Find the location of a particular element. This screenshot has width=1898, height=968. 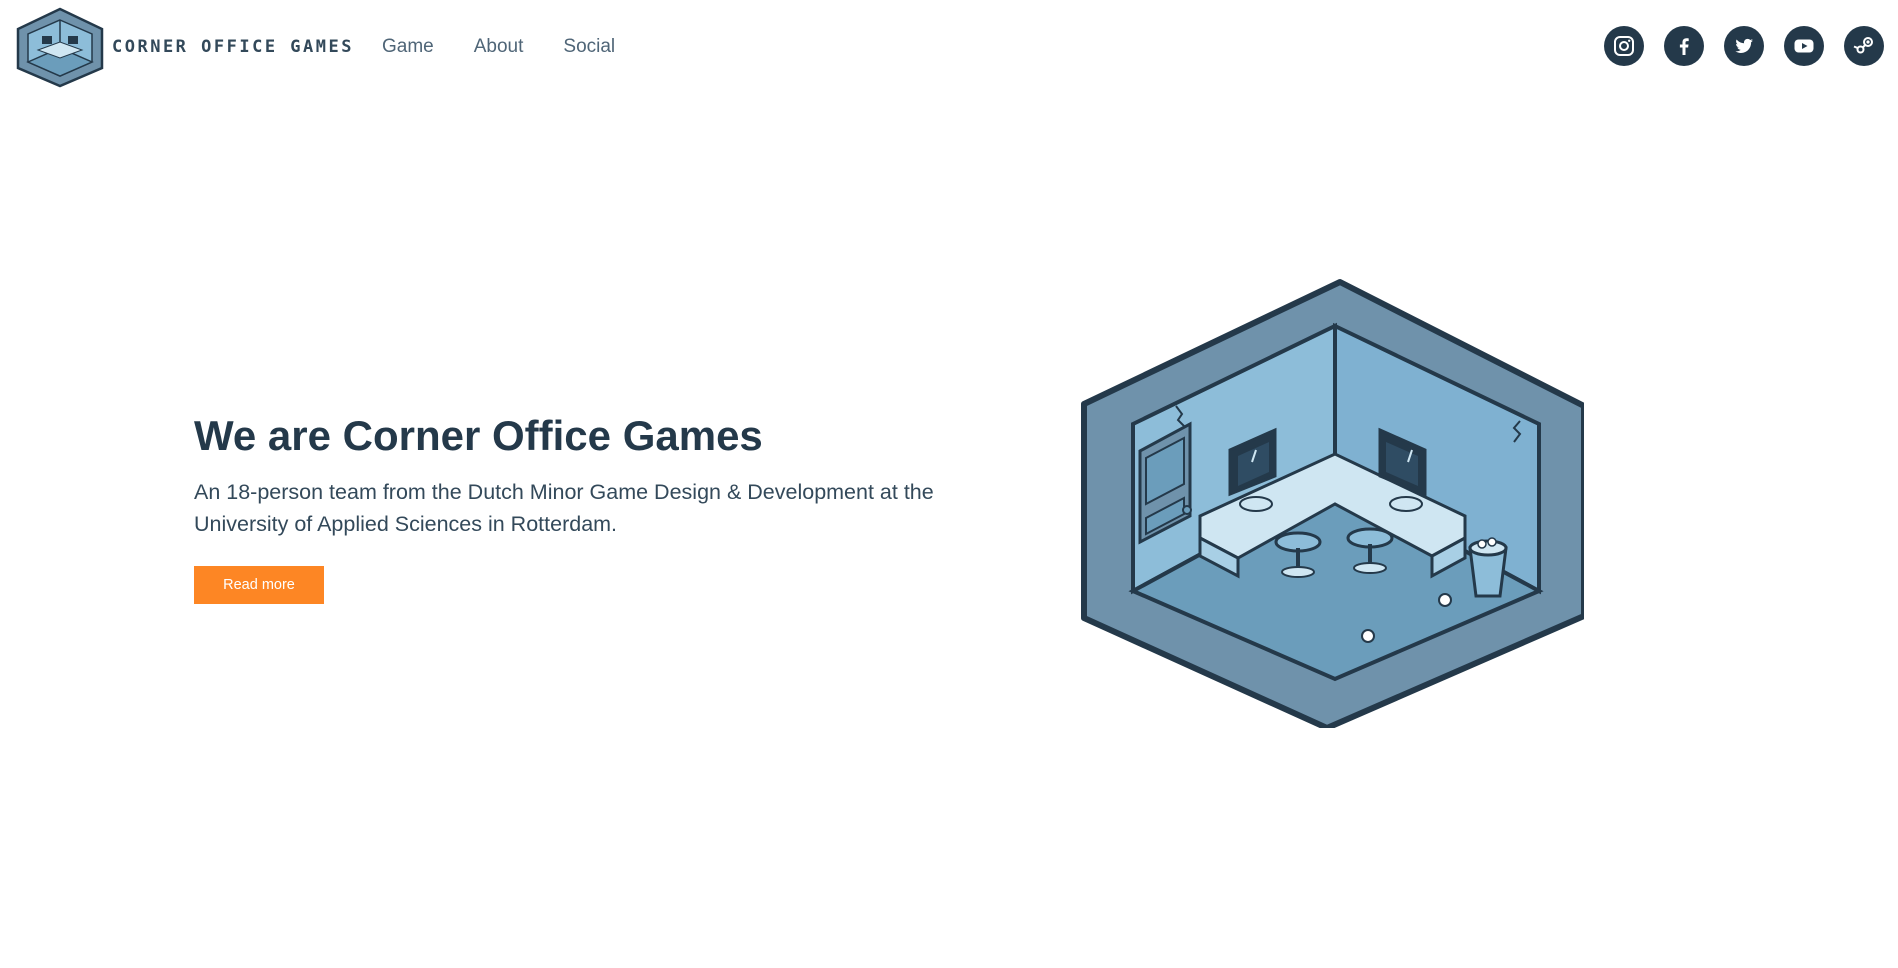

steam-icon is located at coordinates (1863, 45).